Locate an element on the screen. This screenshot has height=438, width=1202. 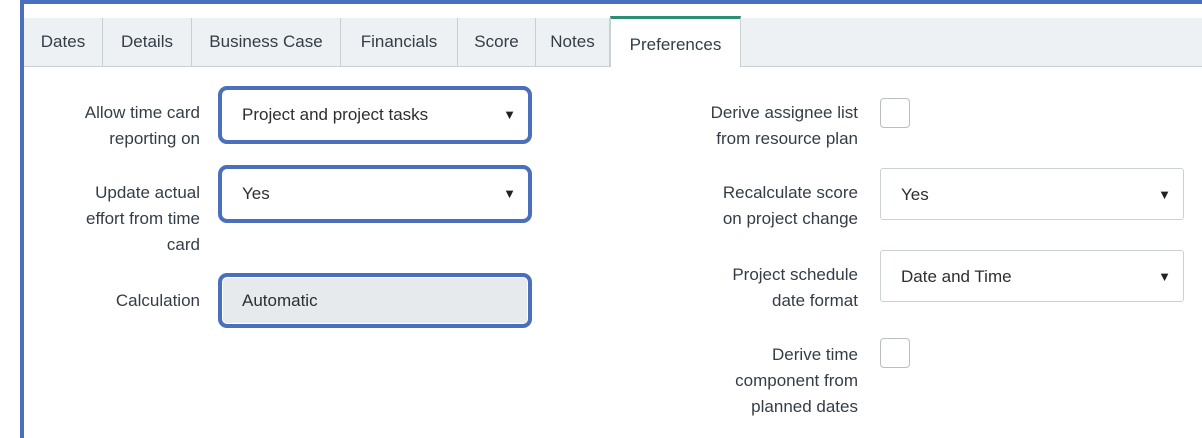
derive-assignee-checkbox is located at coordinates (895, 113).